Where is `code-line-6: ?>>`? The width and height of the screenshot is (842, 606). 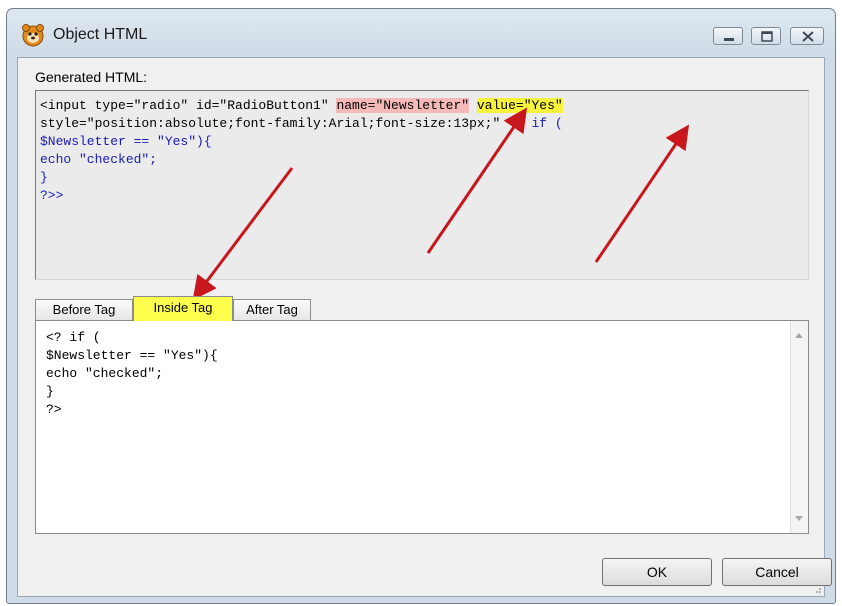
code-line-6: ?>> is located at coordinates (52, 195).